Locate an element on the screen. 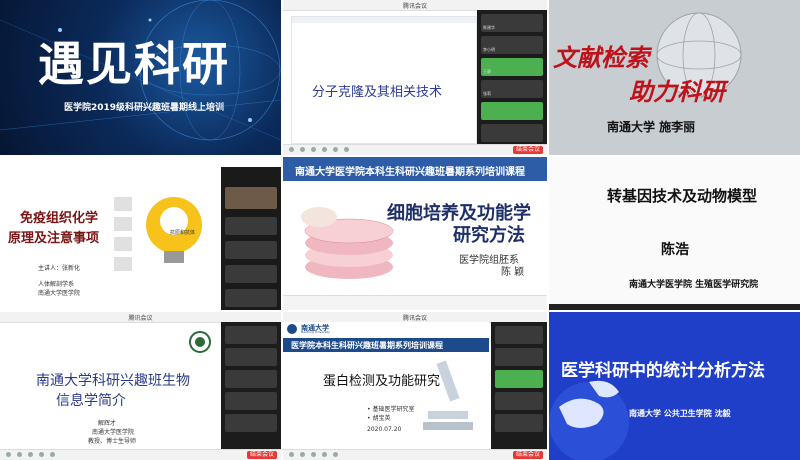 The width and height of the screenshot is (800, 460). record-icon is located at coordinates (346, 149).